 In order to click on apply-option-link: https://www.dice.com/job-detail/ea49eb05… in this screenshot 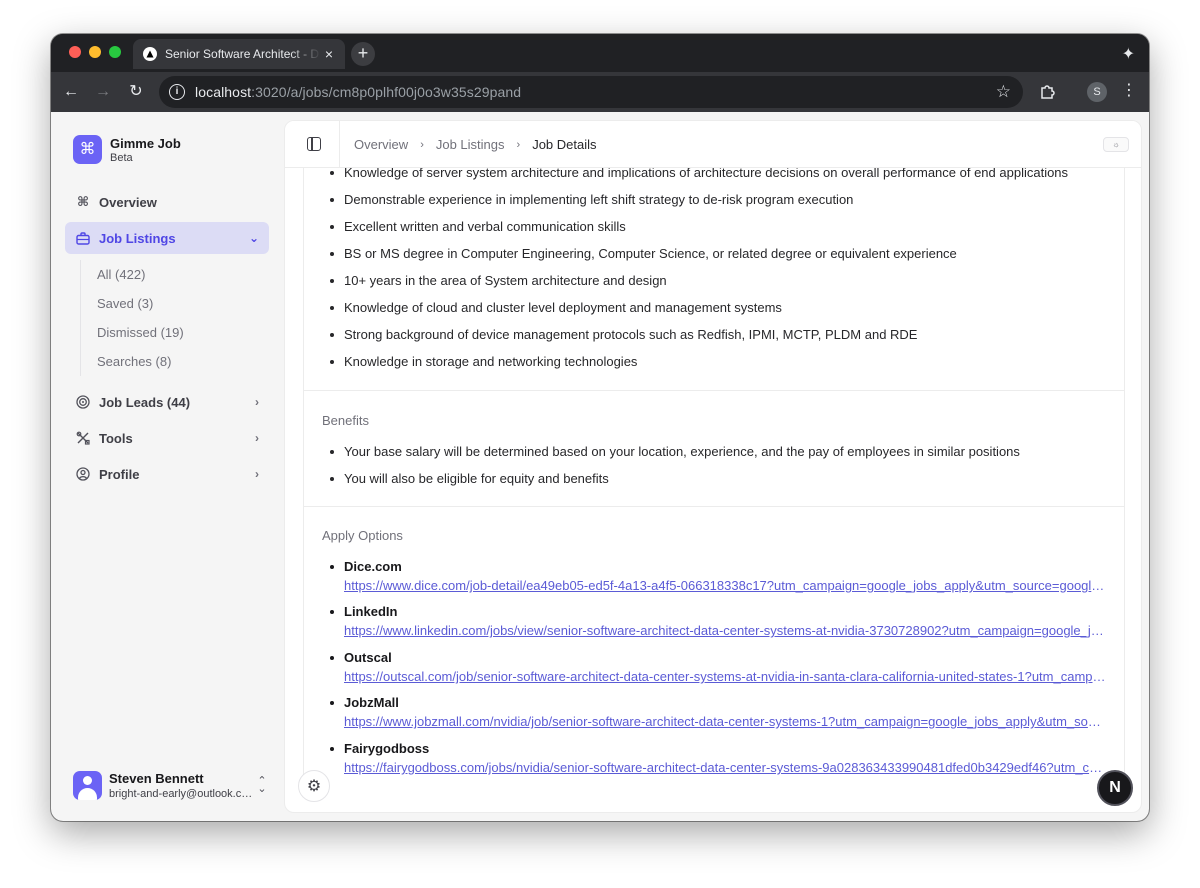, I will do `click(725, 586)`.